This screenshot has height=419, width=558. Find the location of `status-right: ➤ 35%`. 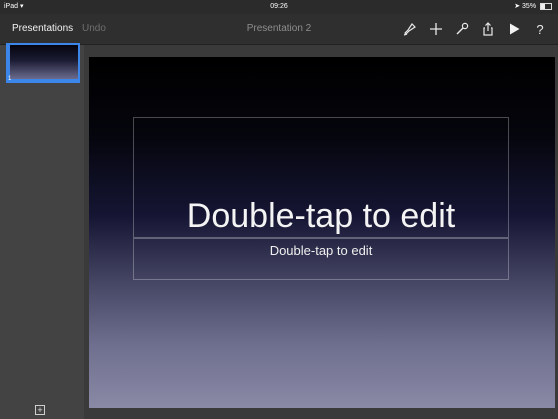

status-right: ➤ 35% is located at coordinates (533, 7).